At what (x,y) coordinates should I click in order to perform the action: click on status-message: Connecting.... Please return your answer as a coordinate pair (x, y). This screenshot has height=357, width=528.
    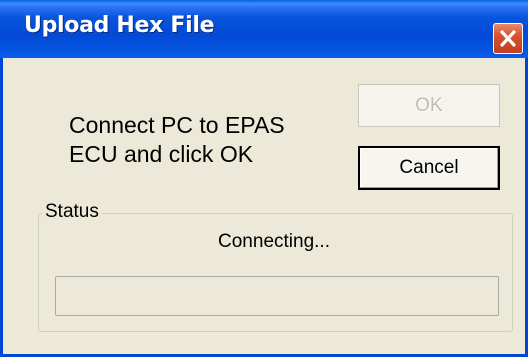
    Looking at the image, I should click on (274, 241).